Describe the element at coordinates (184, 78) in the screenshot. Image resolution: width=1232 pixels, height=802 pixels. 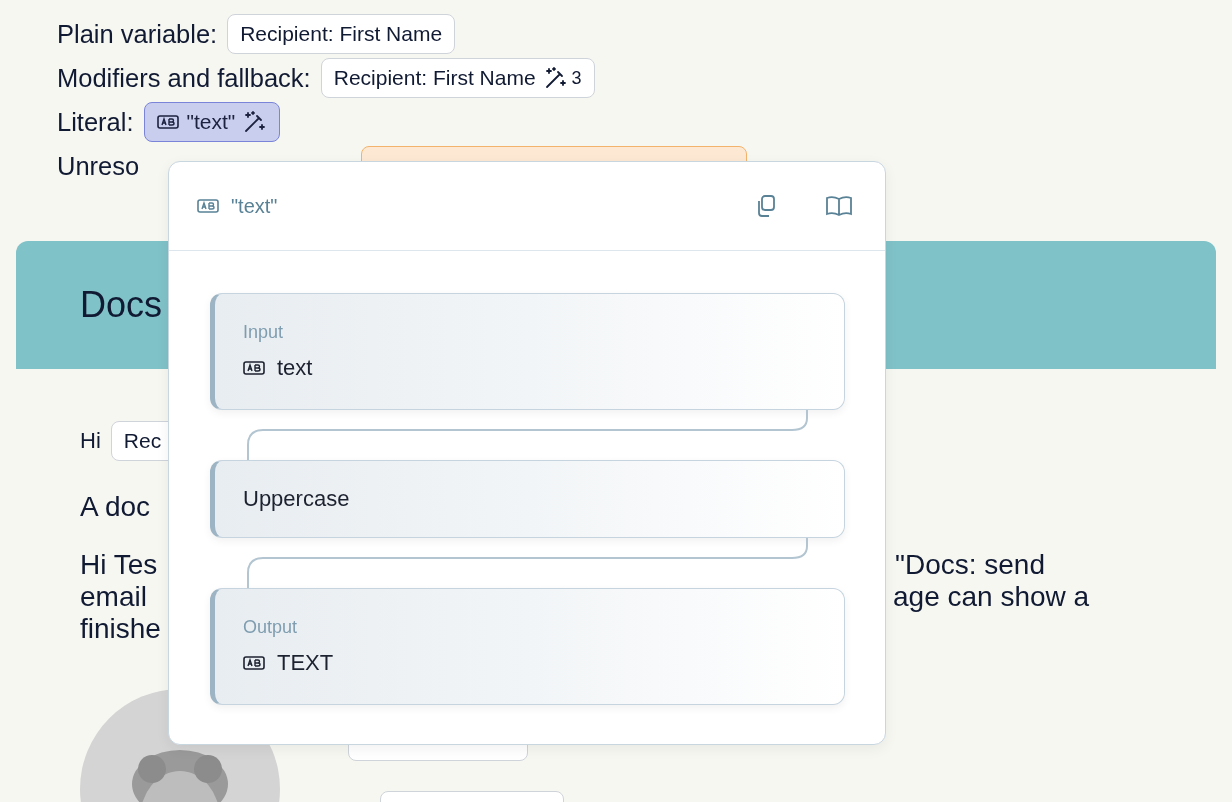
I see `example-label: Modifiers and fallback:` at that location.